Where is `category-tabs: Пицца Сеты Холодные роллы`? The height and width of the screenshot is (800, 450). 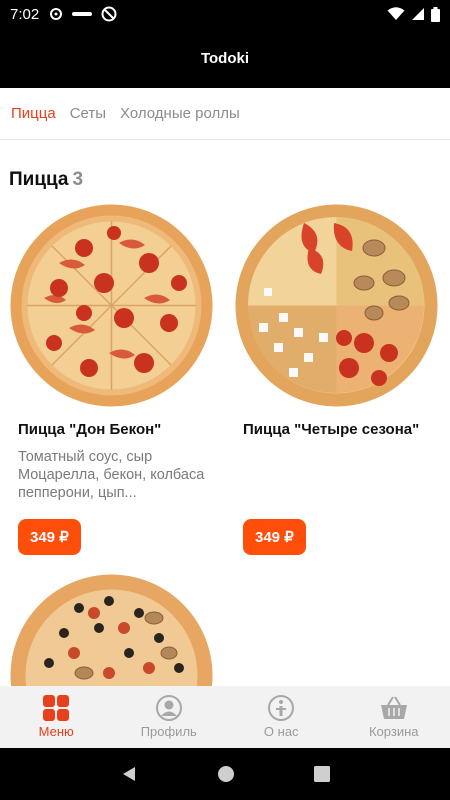
category-tabs: Пицца Сеты Холодные роллы is located at coordinates (225, 114).